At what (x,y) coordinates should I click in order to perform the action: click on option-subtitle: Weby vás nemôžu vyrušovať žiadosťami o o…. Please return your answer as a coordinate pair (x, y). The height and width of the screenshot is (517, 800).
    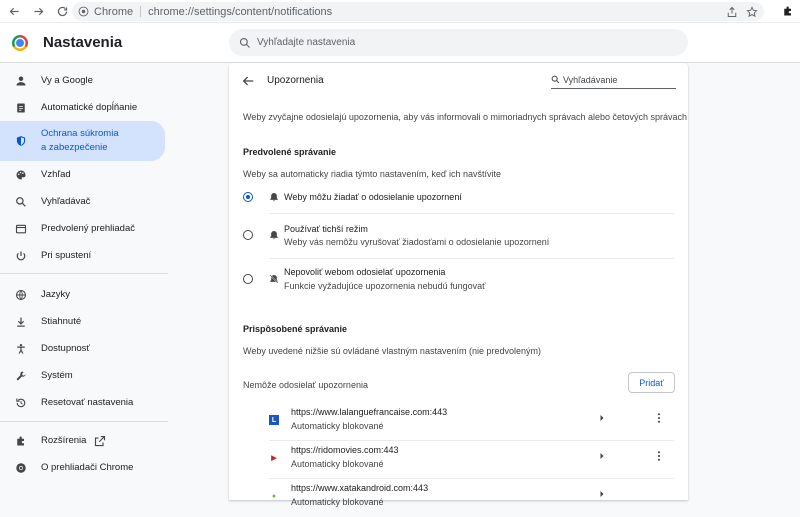
    Looking at the image, I should click on (417, 242).